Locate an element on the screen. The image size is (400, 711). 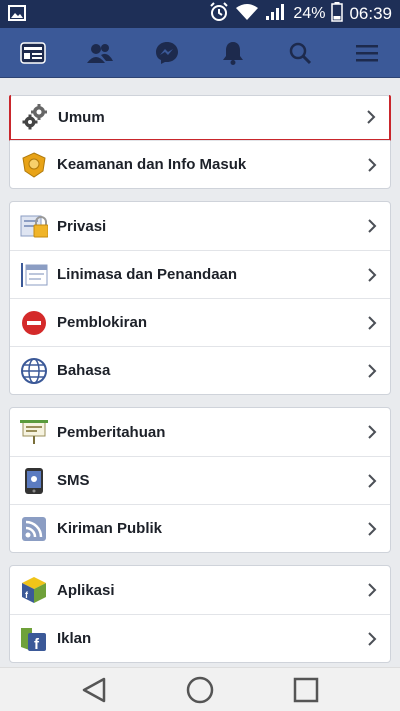
apps-cube-icon: f is located at coordinates (34, 590).